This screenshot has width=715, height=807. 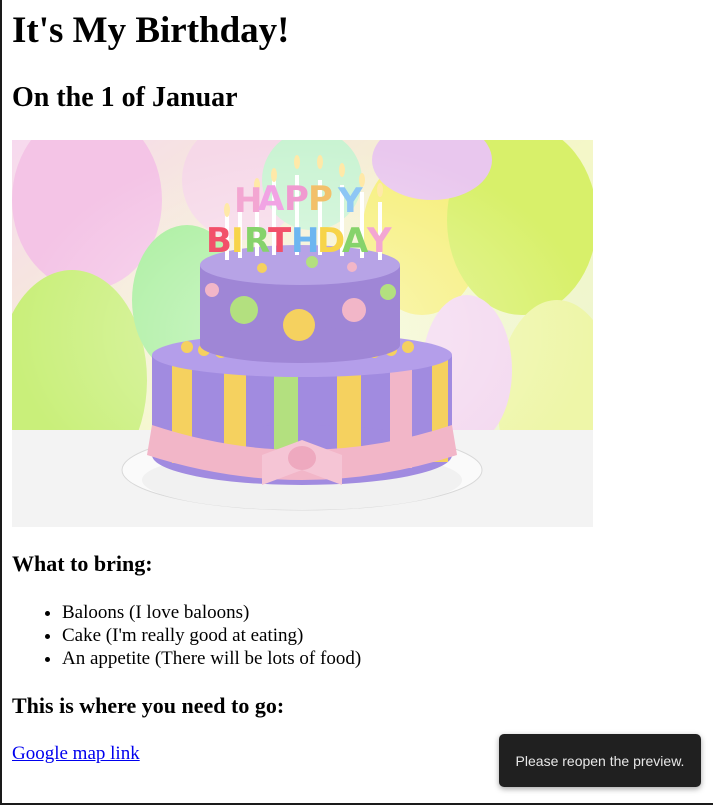 What do you see at coordinates (211, 658) in the screenshot?
I see `list-item: An appetite (There will be lots of food)` at bounding box center [211, 658].